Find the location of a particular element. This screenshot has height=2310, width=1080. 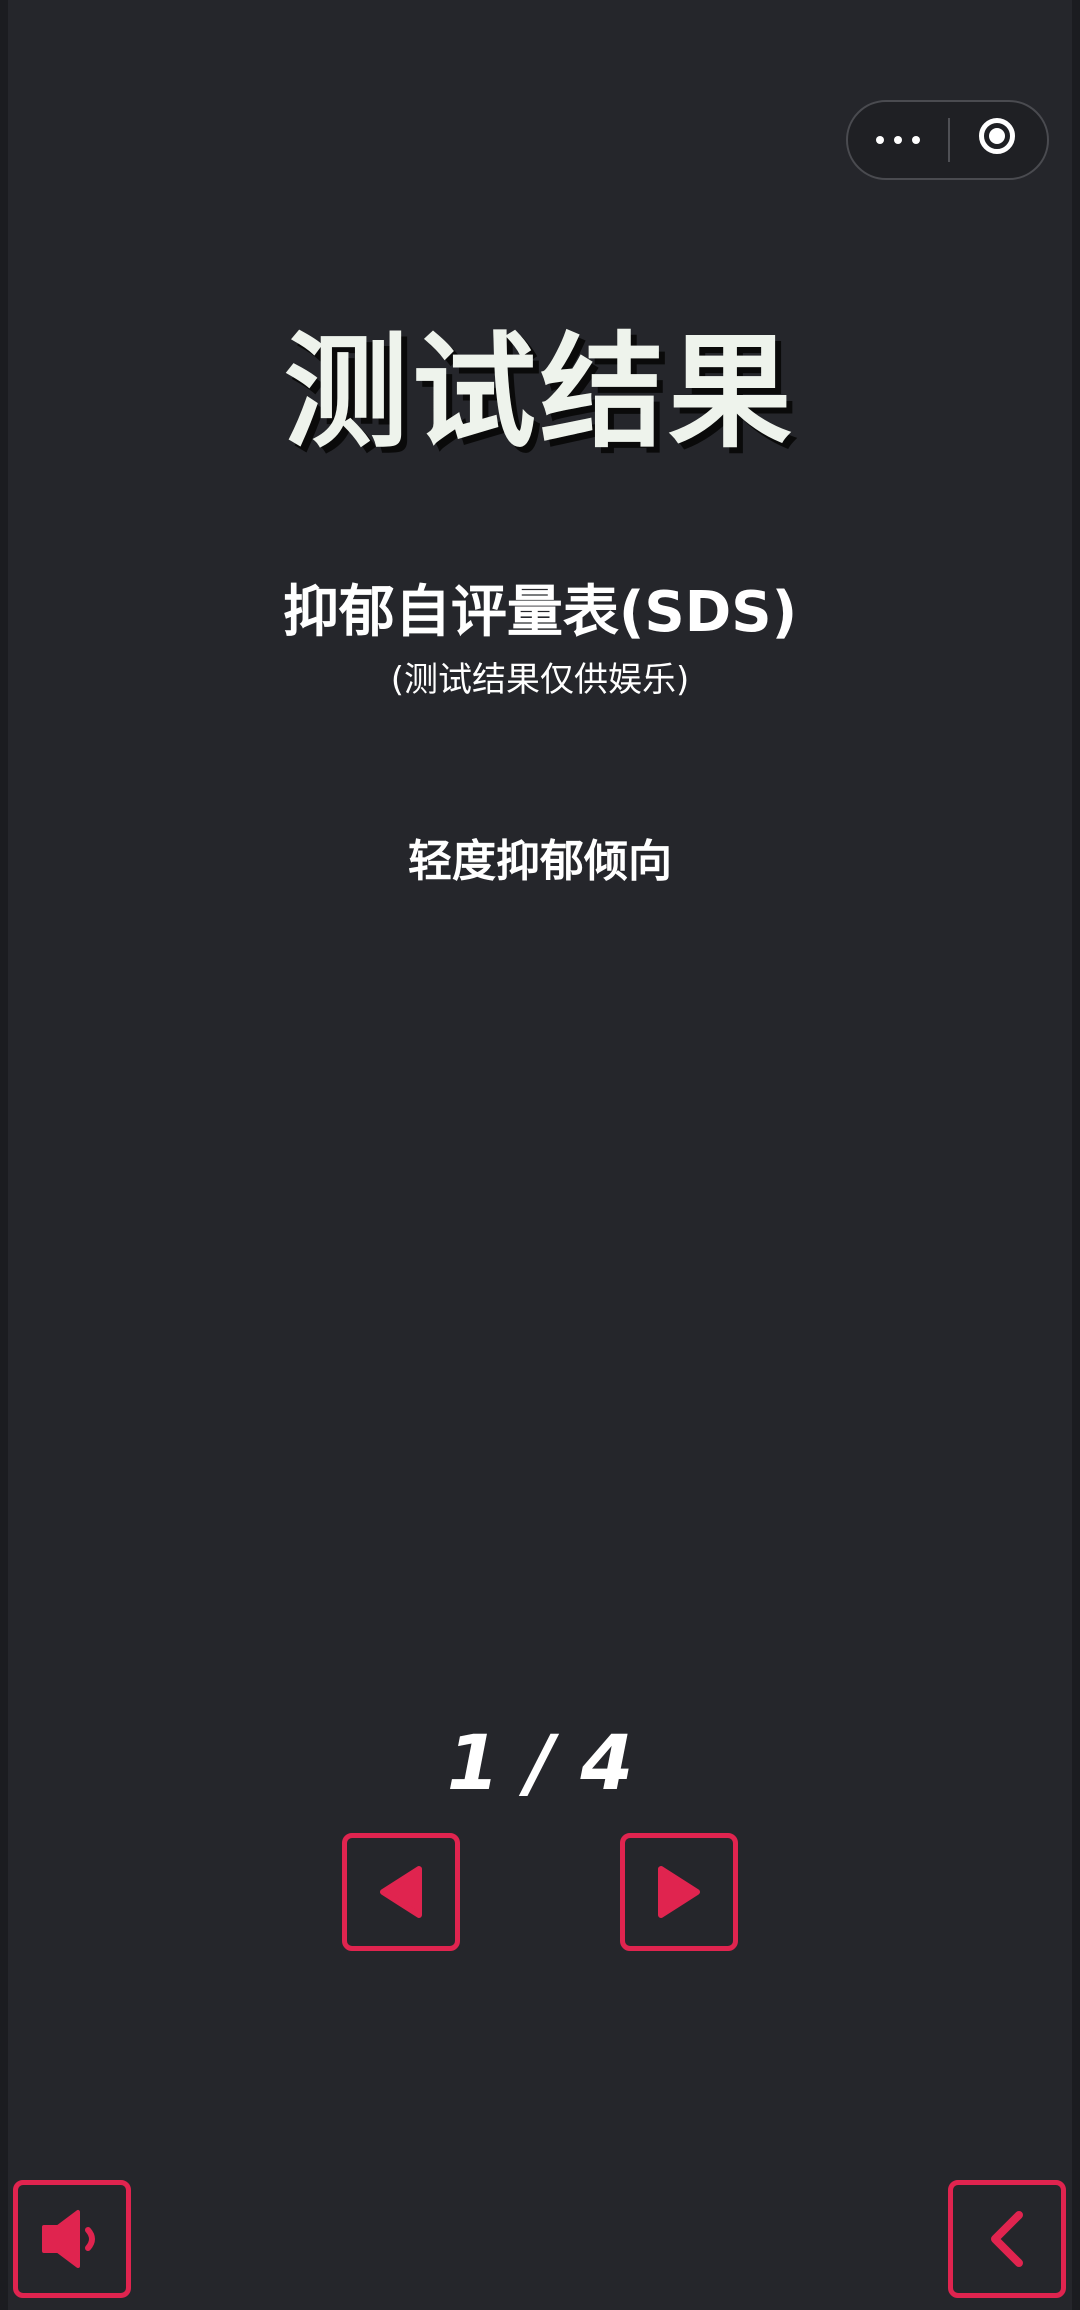

result-text: 轻度抑郁倾向 is located at coordinates (540, 861).